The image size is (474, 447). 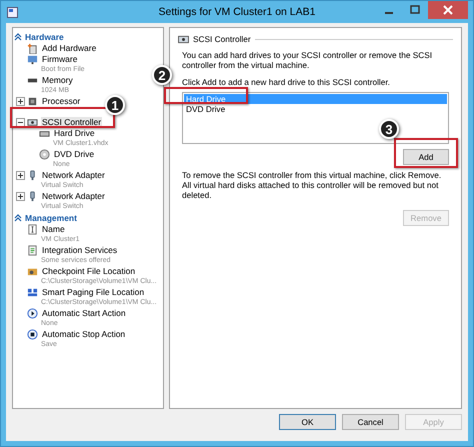 What do you see at coordinates (74, 154) in the screenshot?
I see `tree-item: DVD Drive` at bounding box center [74, 154].